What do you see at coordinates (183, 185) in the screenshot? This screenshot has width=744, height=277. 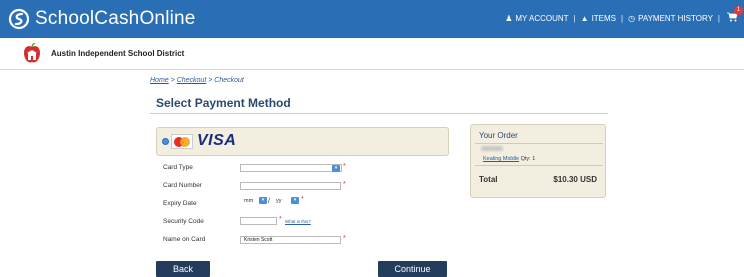 I see `card-number-label: Card Number` at bounding box center [183, 185].